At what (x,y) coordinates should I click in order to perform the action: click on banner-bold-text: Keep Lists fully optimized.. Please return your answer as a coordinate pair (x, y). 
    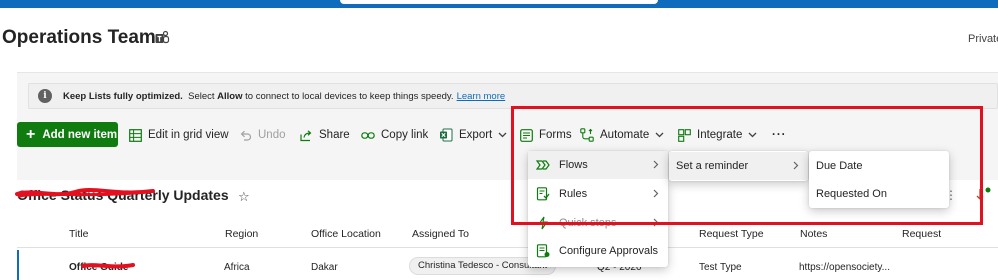
    Looking at the image, I should click on (123, 96).